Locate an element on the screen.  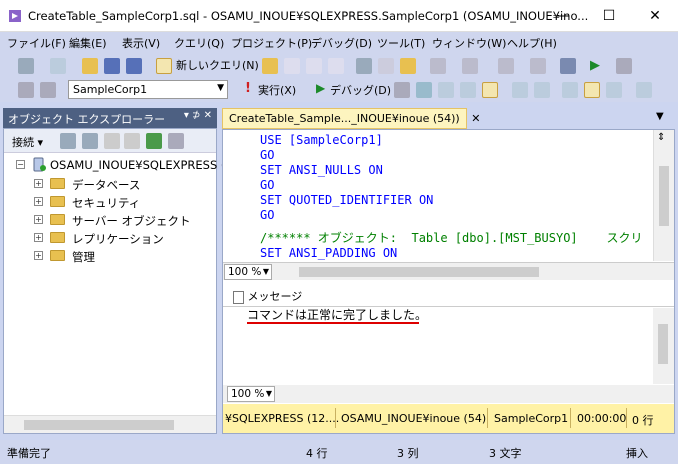
maximize-button: ☐ is located at coordinates (609, 16).